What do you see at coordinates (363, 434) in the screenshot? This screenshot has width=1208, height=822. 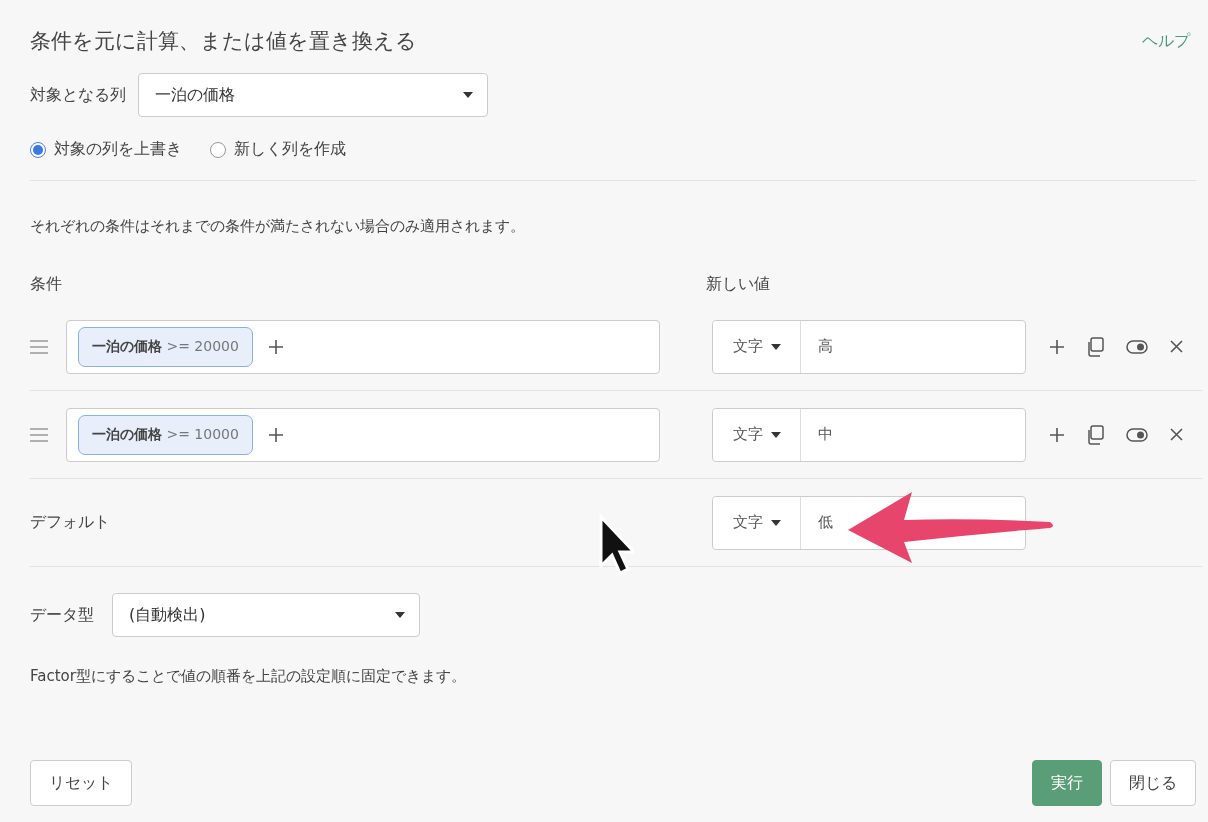 I see `condition-field: 一泊の価格 >= 10000` at bounding box center [363, 434].